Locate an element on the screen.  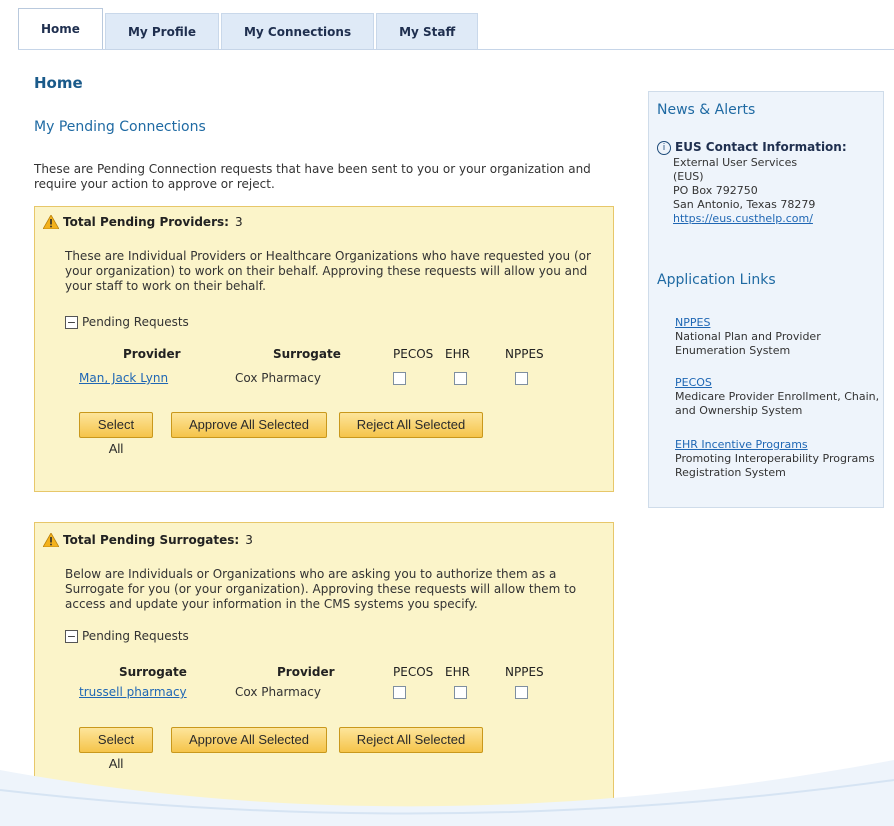
eus-line: (EUS) is located at coordinates (688, 176).